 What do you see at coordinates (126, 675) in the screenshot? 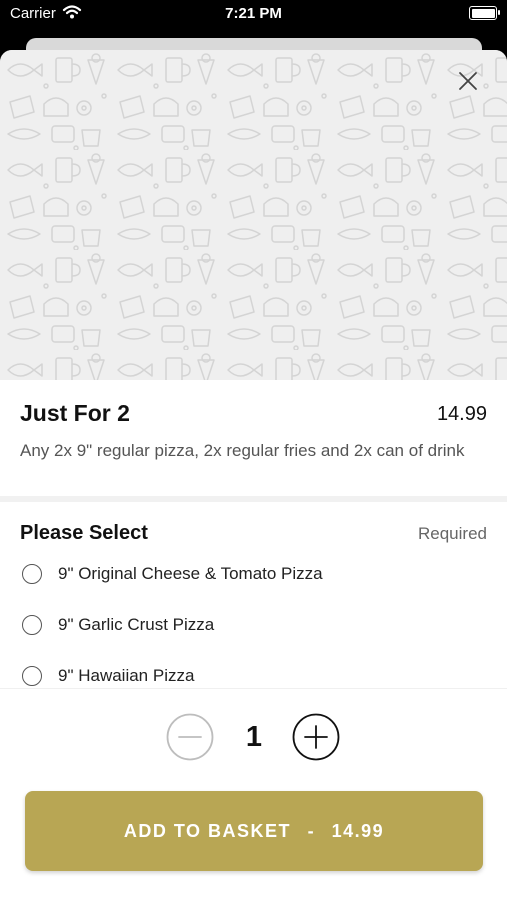
I see `option-label: 9" Hawaiian Pizza` at bounding box center [126, 675].